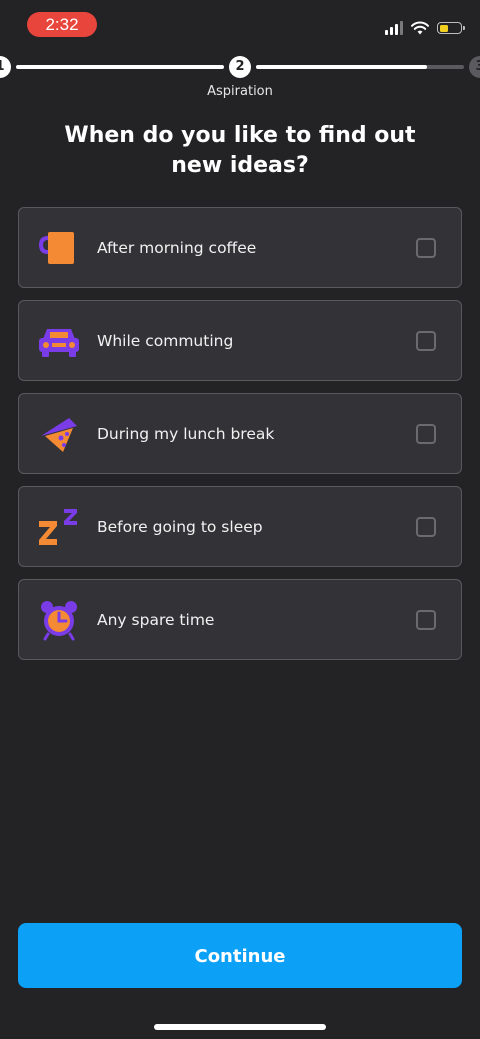  Describe the element at coordinates (120, 67) in the screenshot. I see `step-1-segment` at that location.